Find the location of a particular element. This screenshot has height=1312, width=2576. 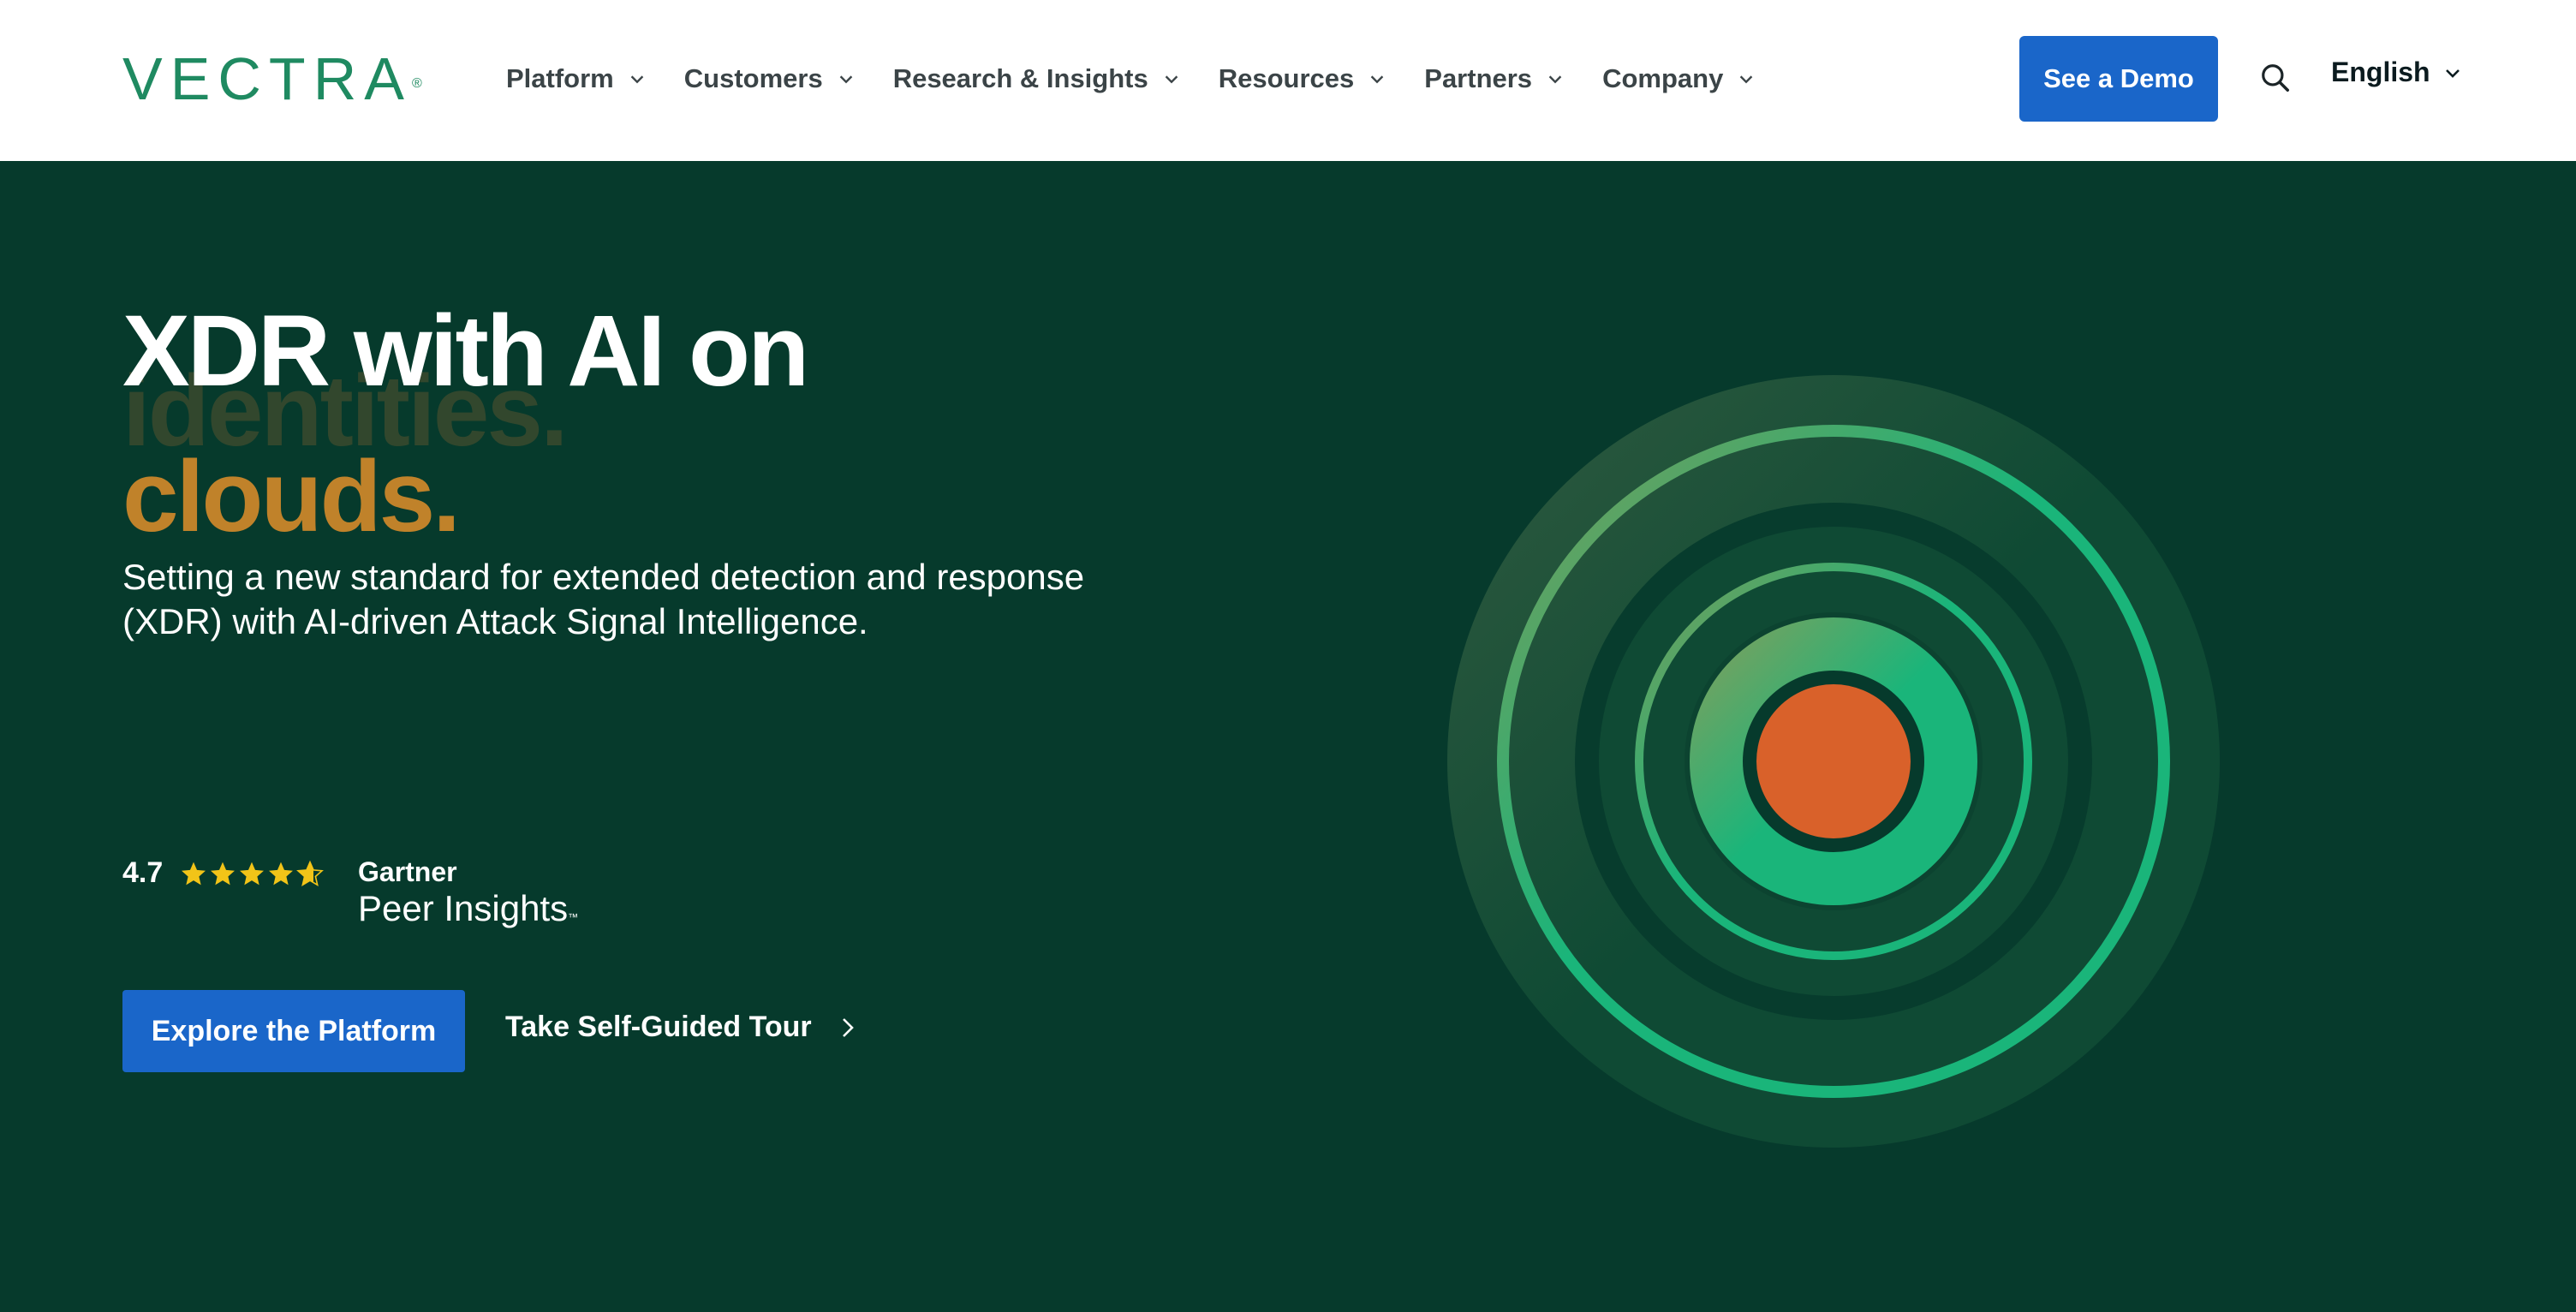

star-rating is located at coordinates (252, 873).